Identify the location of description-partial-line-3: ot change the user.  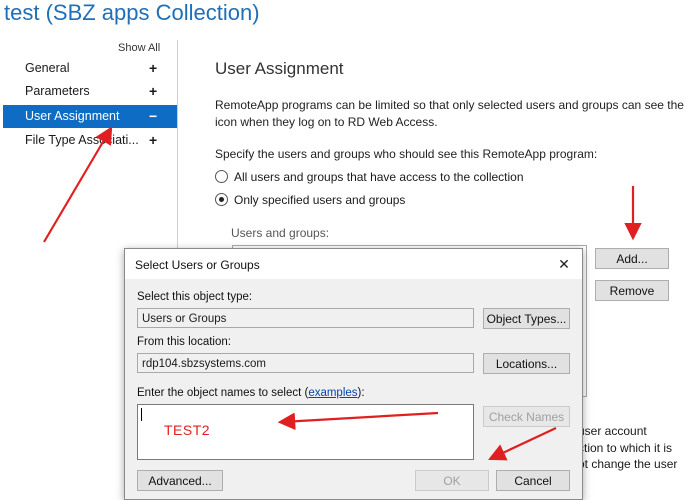
(628, 464).